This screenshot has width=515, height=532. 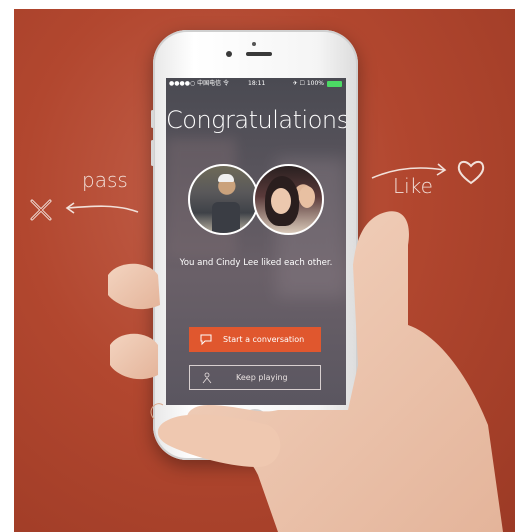 I want to click on like-label: Like, so click(x=413, y=186).